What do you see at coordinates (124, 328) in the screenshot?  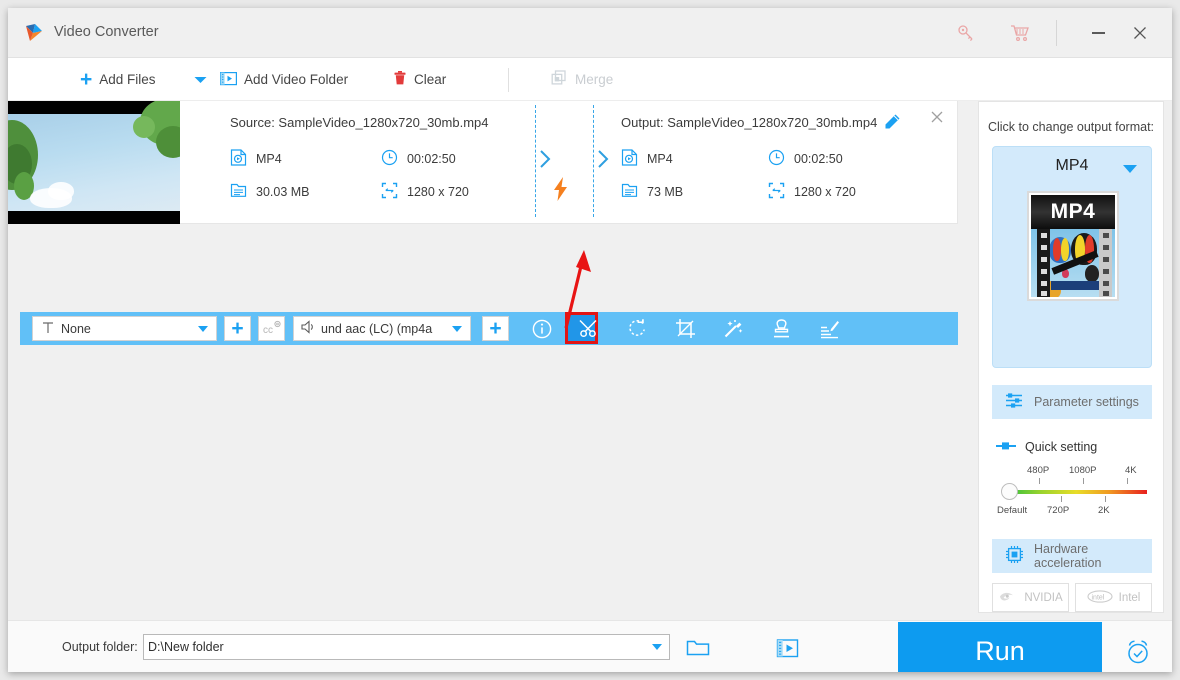 I see `subtitle-select: None` at bounding box center [124, 328].